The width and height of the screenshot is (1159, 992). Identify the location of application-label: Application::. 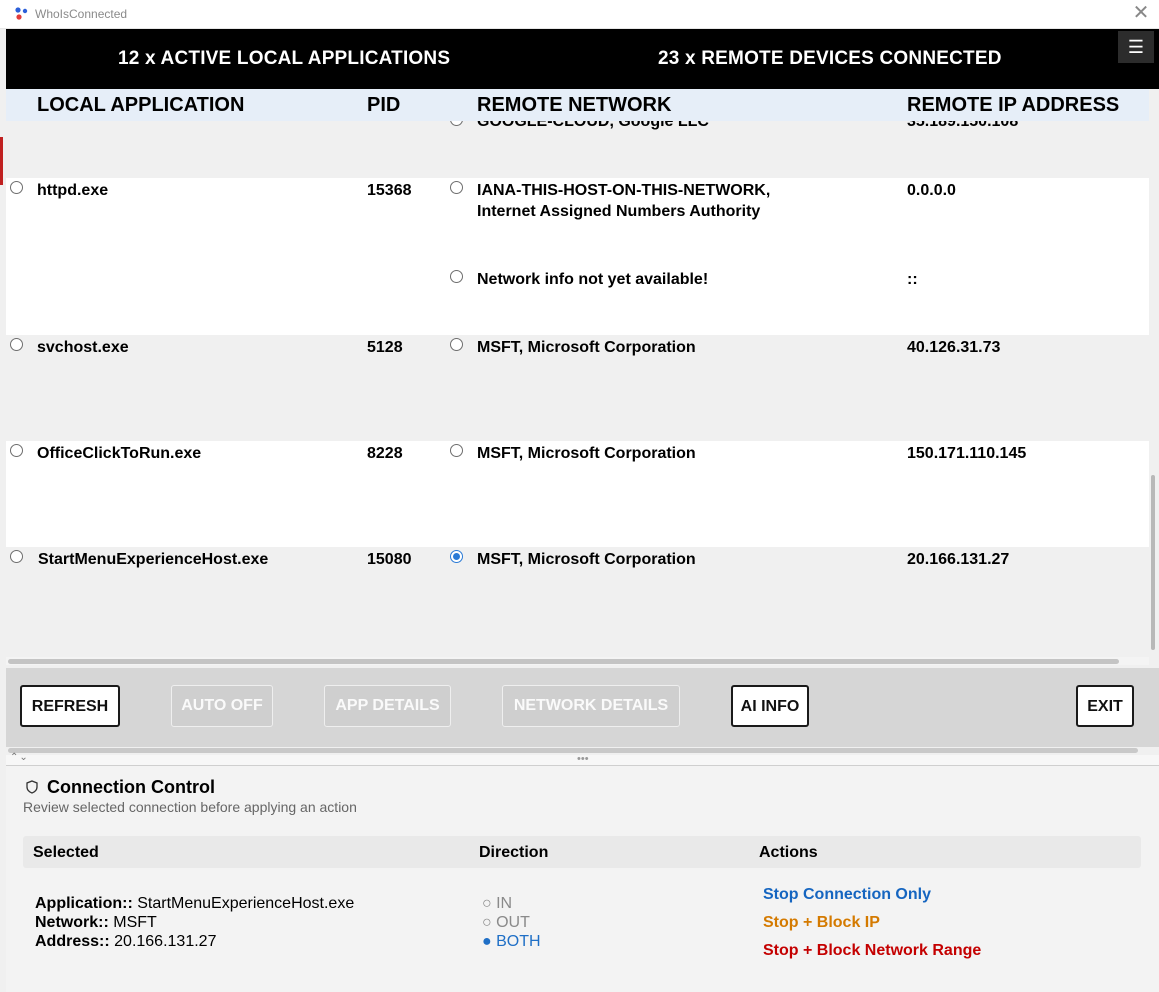
(84, 903).